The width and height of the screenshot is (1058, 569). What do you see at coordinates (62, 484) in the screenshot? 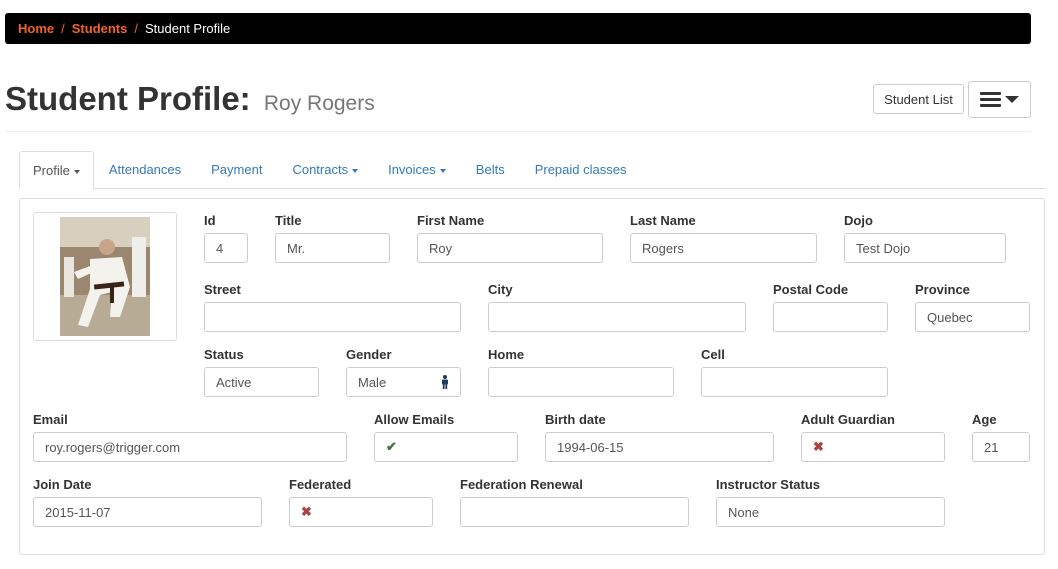
I see `join-date-label: Join Date` at bounding box center [62, 484].